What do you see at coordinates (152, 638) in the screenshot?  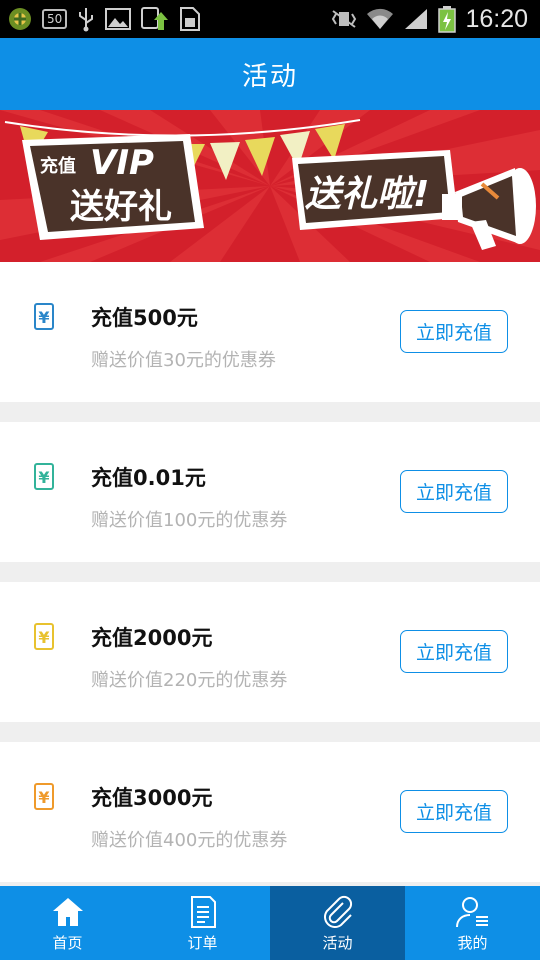 I see `offer-title: 充值2000元` at bounding box center [152, 638].